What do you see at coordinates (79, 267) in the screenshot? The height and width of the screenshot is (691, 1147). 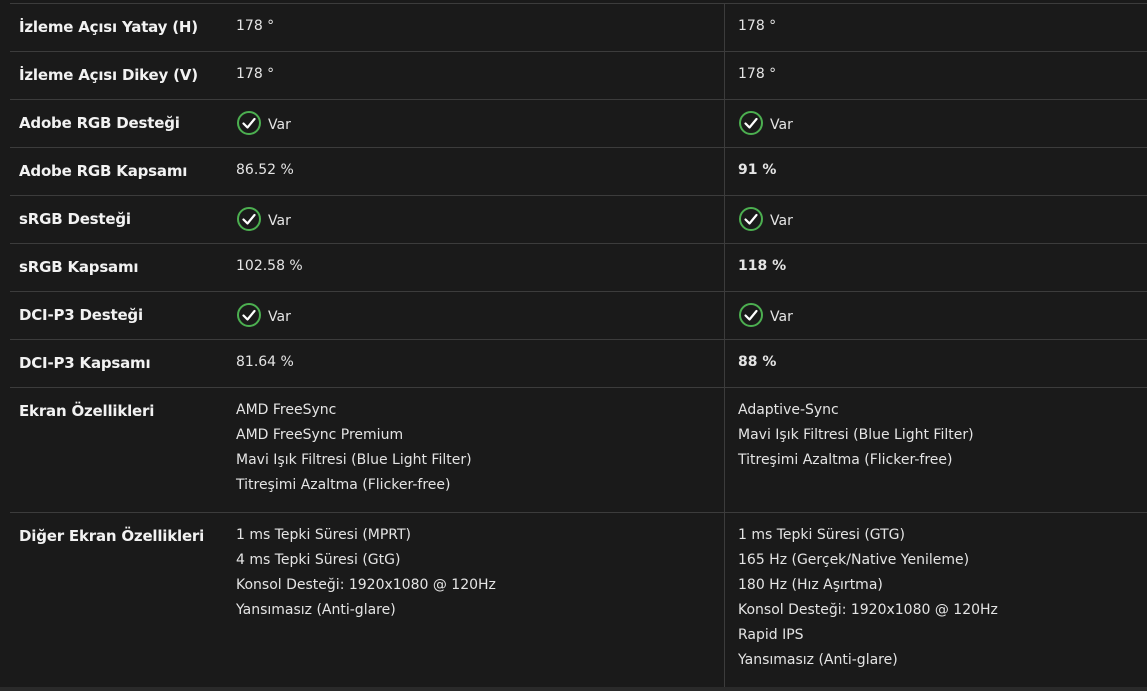 I see `spec-label: sRGB Kapsamı` at bounding box center [79, 267].